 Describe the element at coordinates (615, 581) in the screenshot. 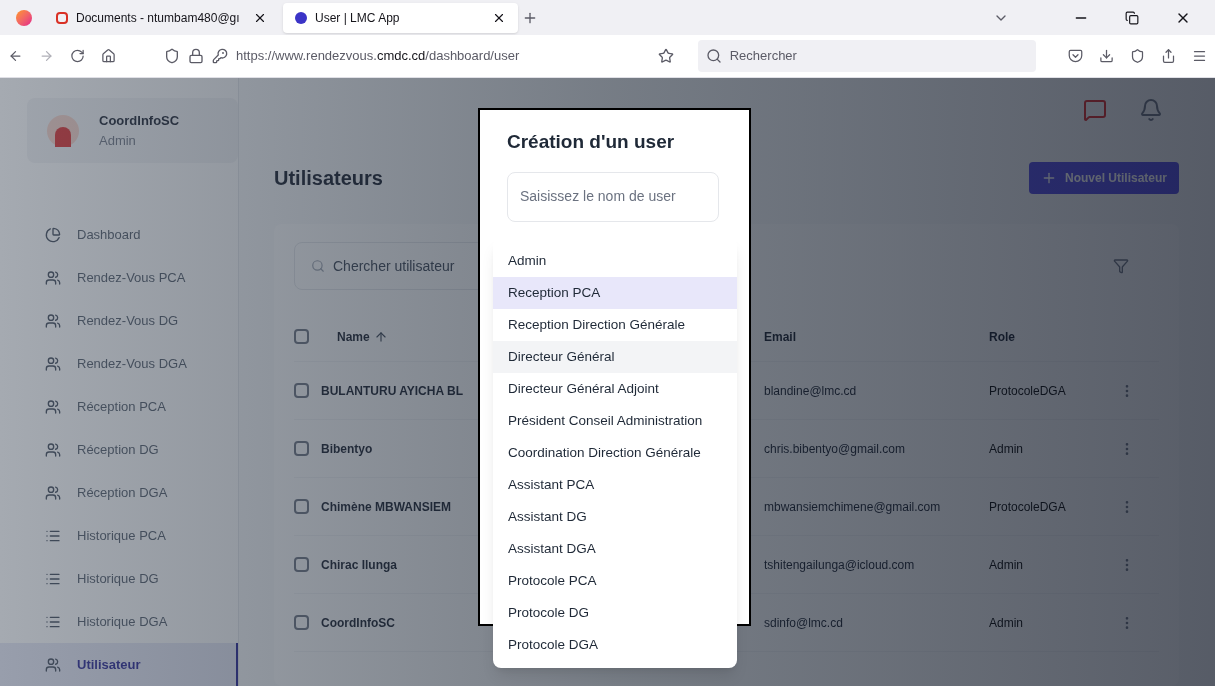

I see `dropdown-option: Protocole PCA` at that location.